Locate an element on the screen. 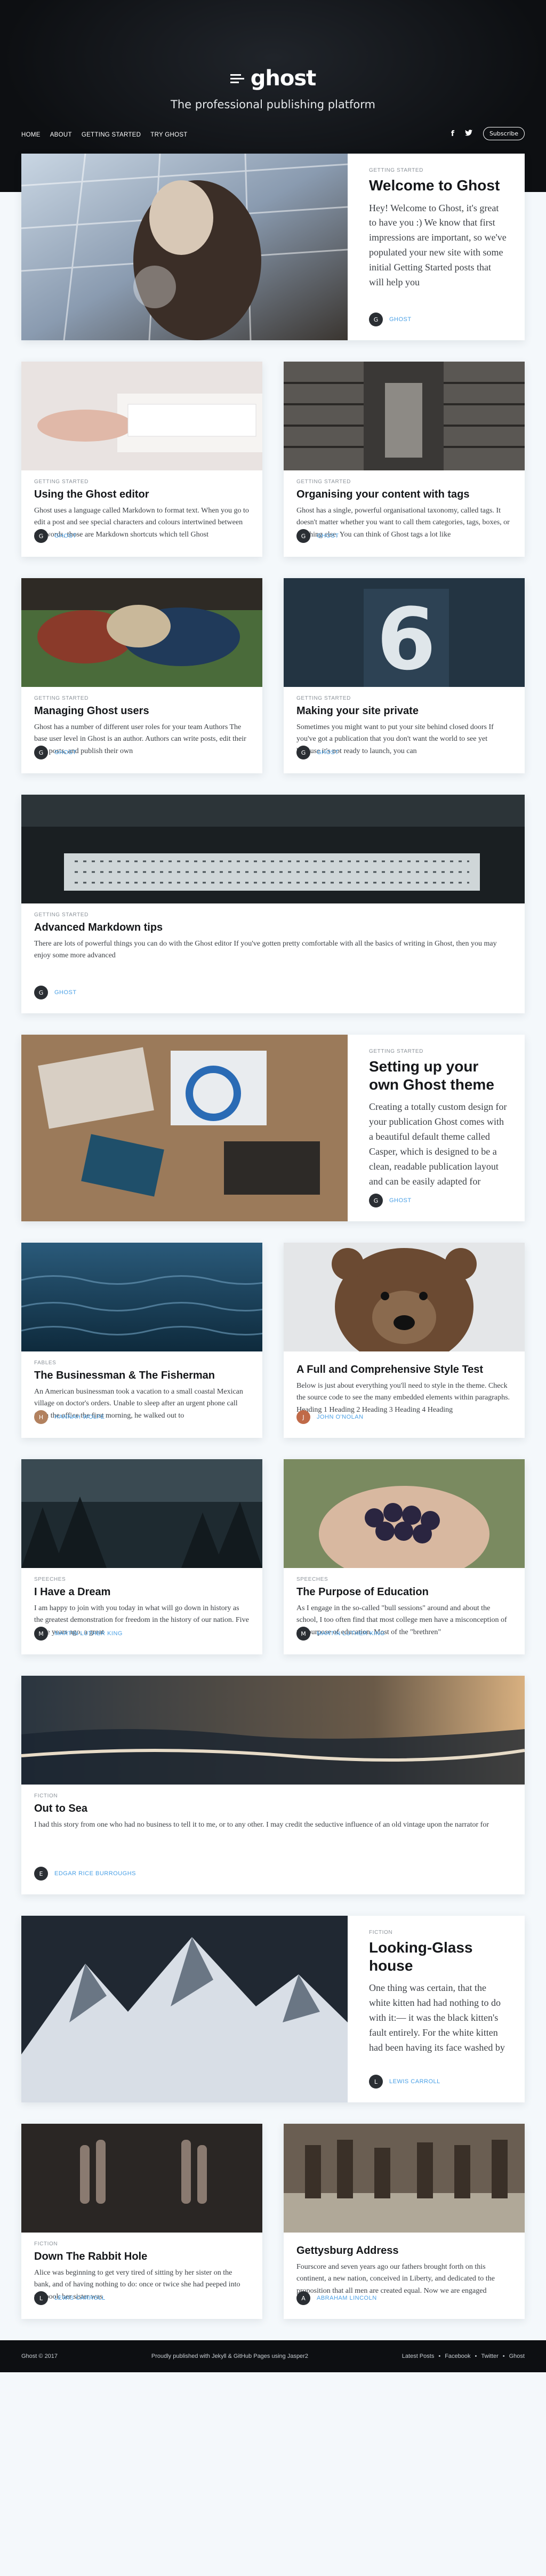 The height and width of the screenshot is (2576, 546). twitter-icon is located at coordinates (468, 133).